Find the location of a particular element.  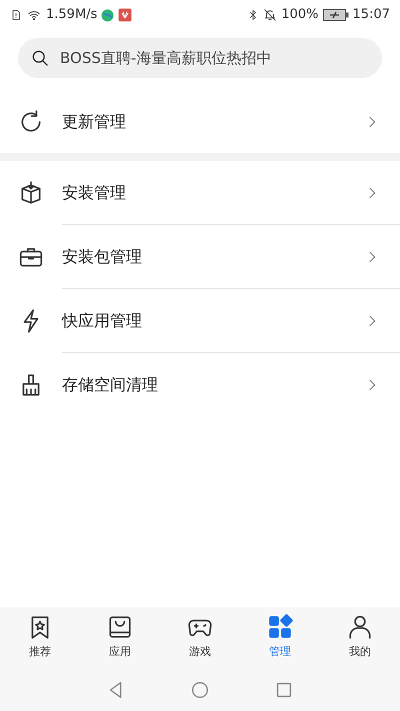

menu-item: 更新管理 is located at coordinates (200, 121).